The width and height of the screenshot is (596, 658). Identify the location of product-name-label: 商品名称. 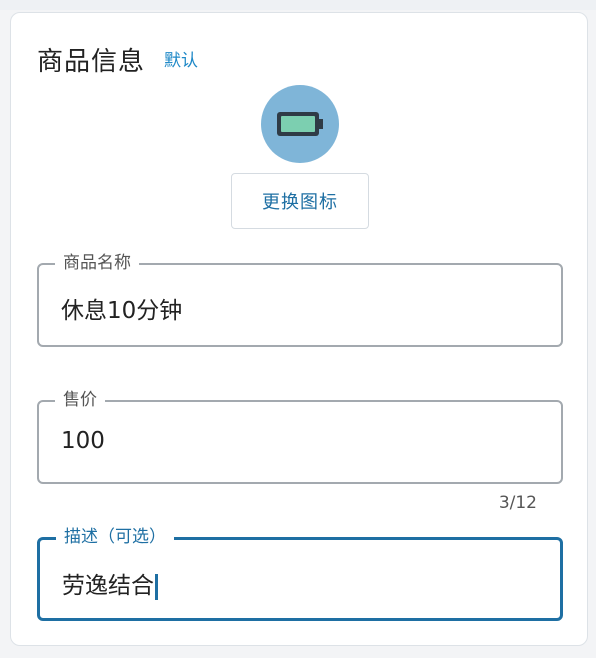
(97, 263).